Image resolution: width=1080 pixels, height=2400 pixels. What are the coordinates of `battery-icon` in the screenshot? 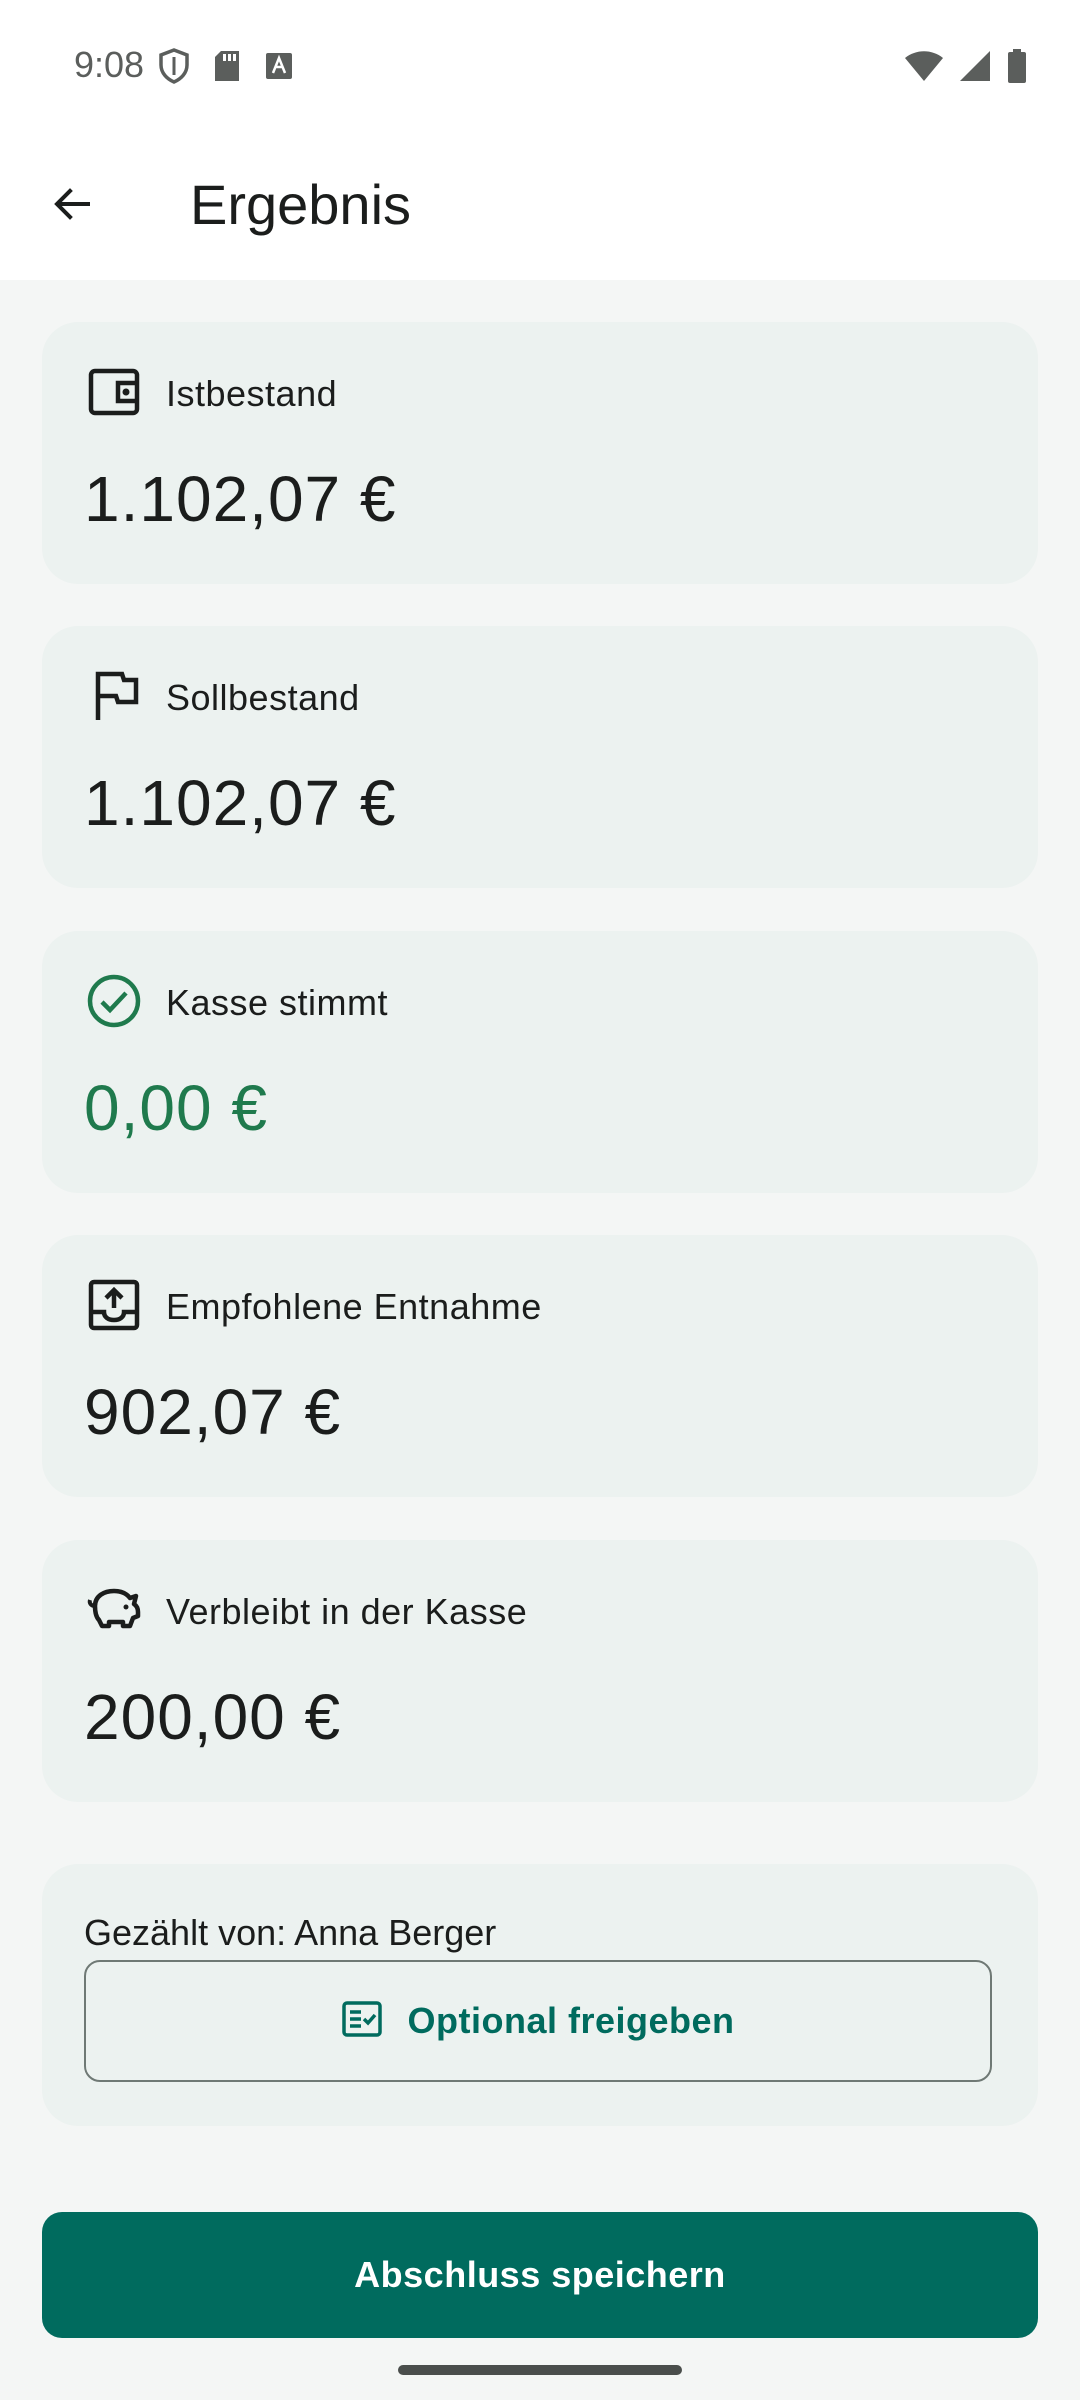 It's located at (1017, 68).